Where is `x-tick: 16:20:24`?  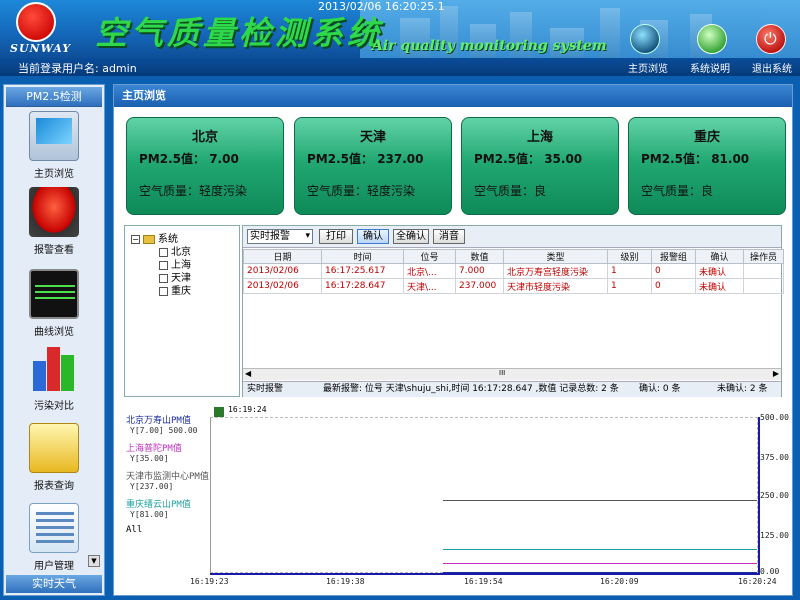 x-tick: 16:20:24 is located at coordinates (757, 581).